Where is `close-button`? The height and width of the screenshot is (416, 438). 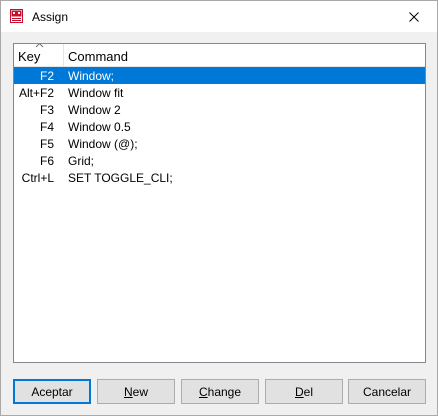 close-button is located at coordinates (414, 16).